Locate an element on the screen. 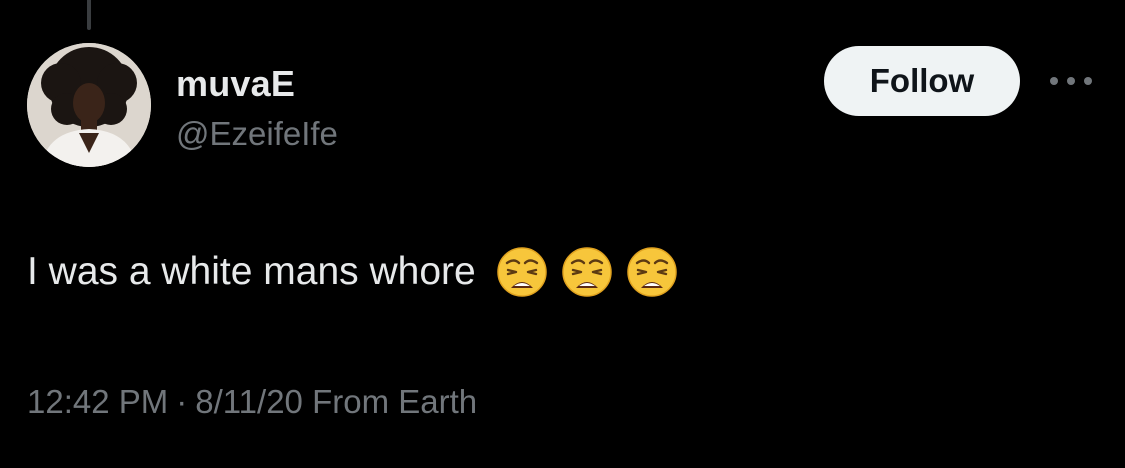 This screenshot has width=1125, height=468. tweet-source: From Earth is located at coordinates (395, 401).